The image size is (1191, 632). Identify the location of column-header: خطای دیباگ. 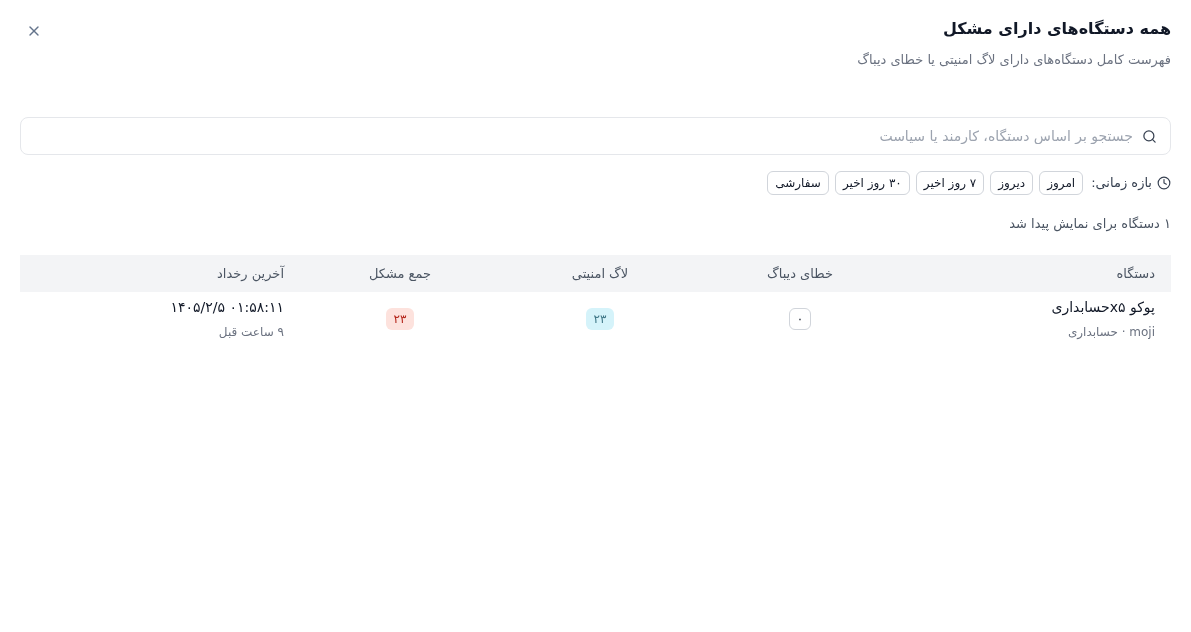
(800, 273).